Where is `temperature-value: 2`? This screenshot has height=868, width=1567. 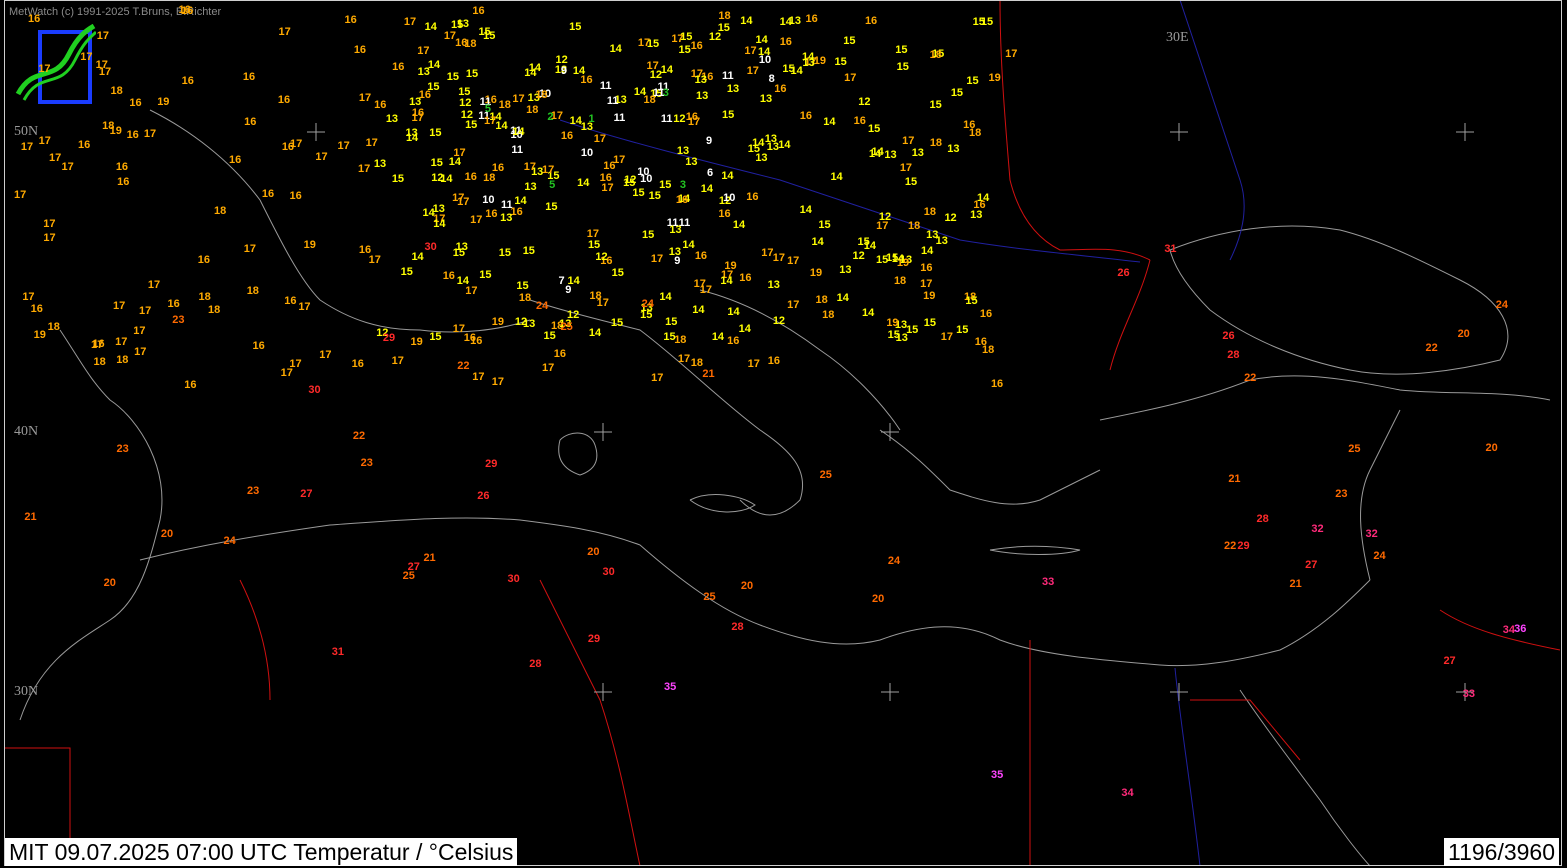
temperature-value: 2 is located at coordinates (550, 116).